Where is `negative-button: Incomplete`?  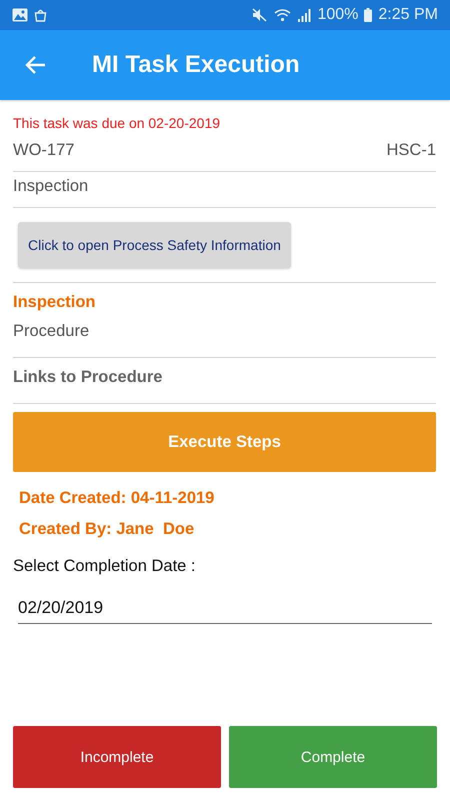
negative-button: Incomplete is located at coordinates (117, 757).